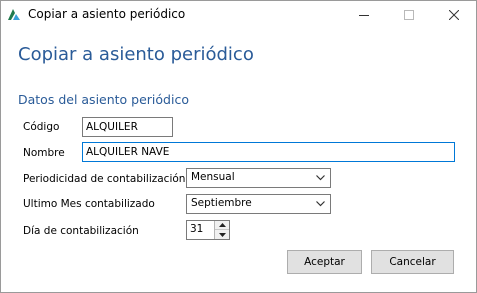 The width and height of the screenshot is (477, 293). I want to click on codigo-field: ALQUILER, so click(127, 127).